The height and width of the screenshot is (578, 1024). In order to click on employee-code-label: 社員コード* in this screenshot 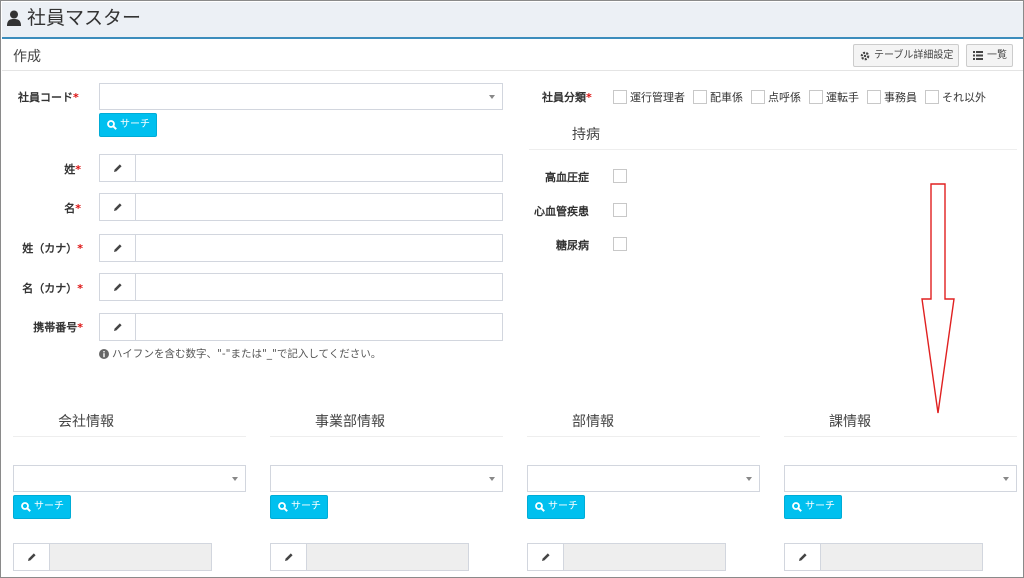, I will do `click(48, 97)`.